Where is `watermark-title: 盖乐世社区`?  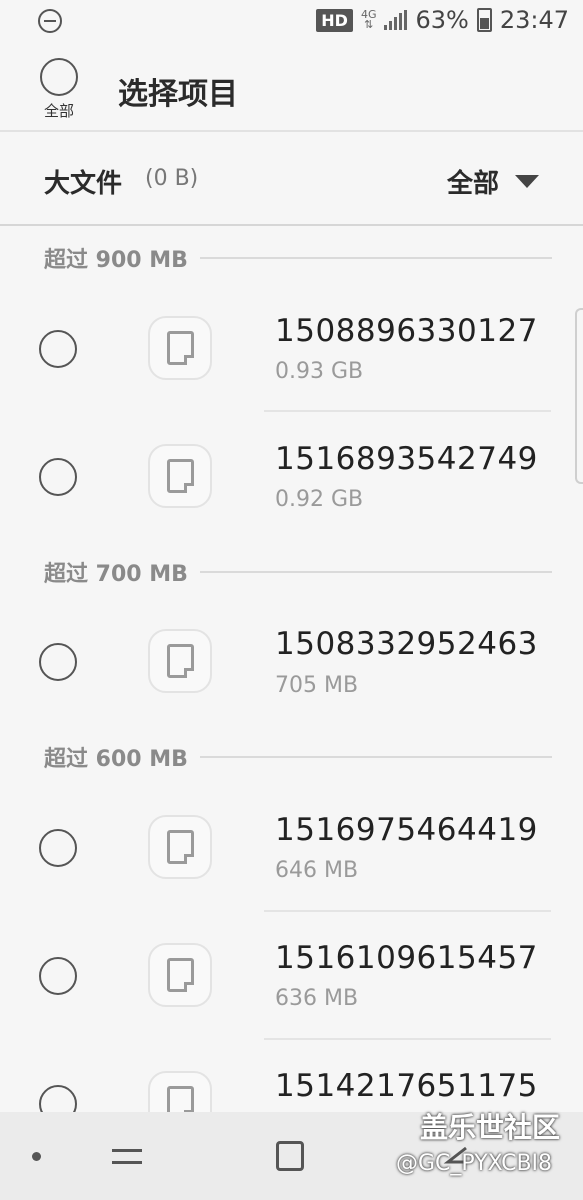 watermark-title: 盖乐世社区 is located at coordinates (490, 1127).